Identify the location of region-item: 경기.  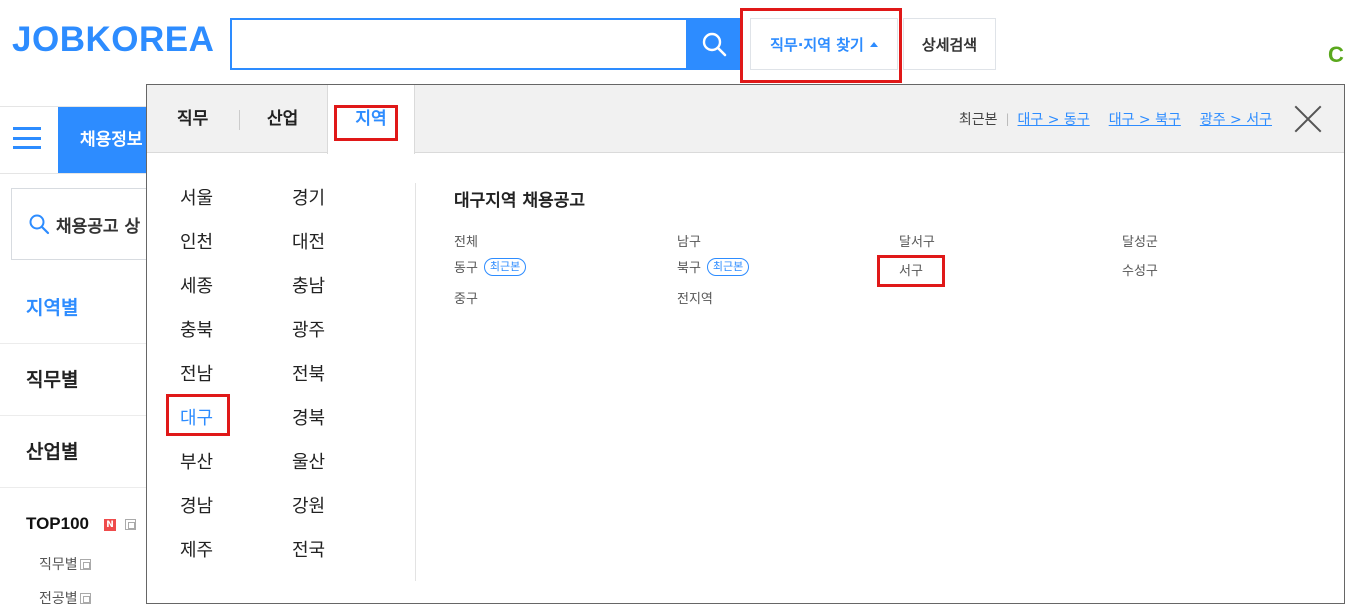
(308, 197).